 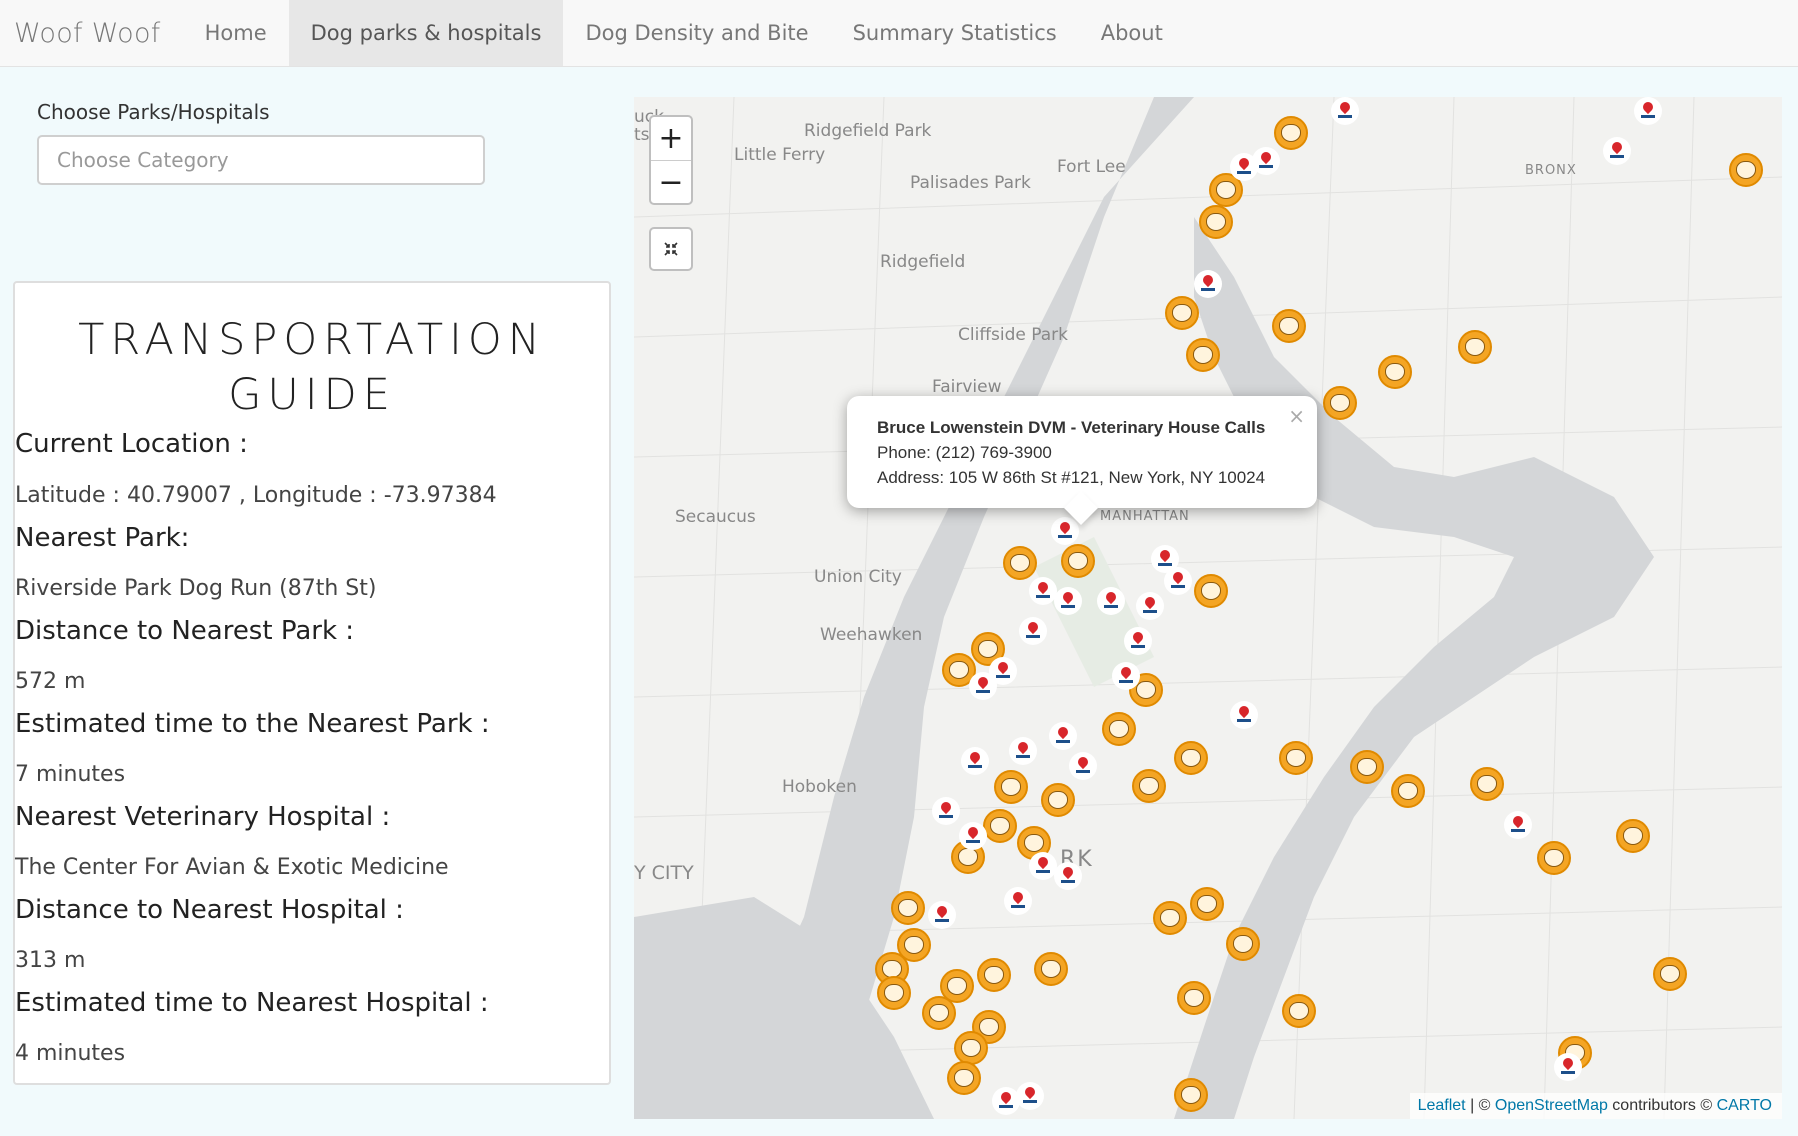 I want to click on popup-close-button: ×, so click(x=1296, y=416).